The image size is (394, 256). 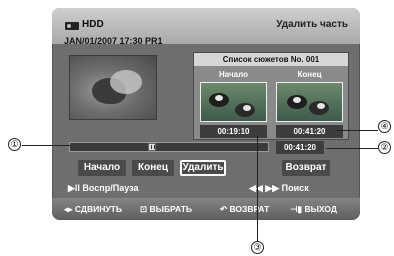 What do you see at coordinates (14, 144) in the screenshot?
I see `callout-1: ①` at bounding box center [14, 144].